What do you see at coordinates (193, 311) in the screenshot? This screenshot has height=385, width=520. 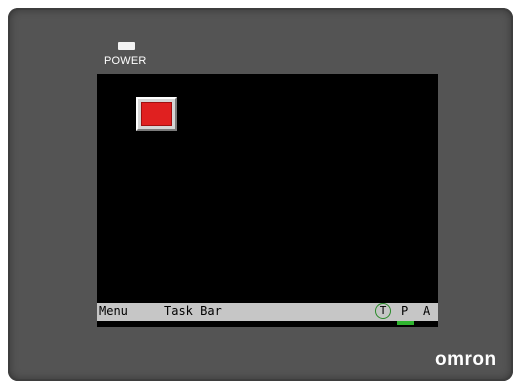 I see `taskbar-title: Task Bar` at bounding box center [193, 311].